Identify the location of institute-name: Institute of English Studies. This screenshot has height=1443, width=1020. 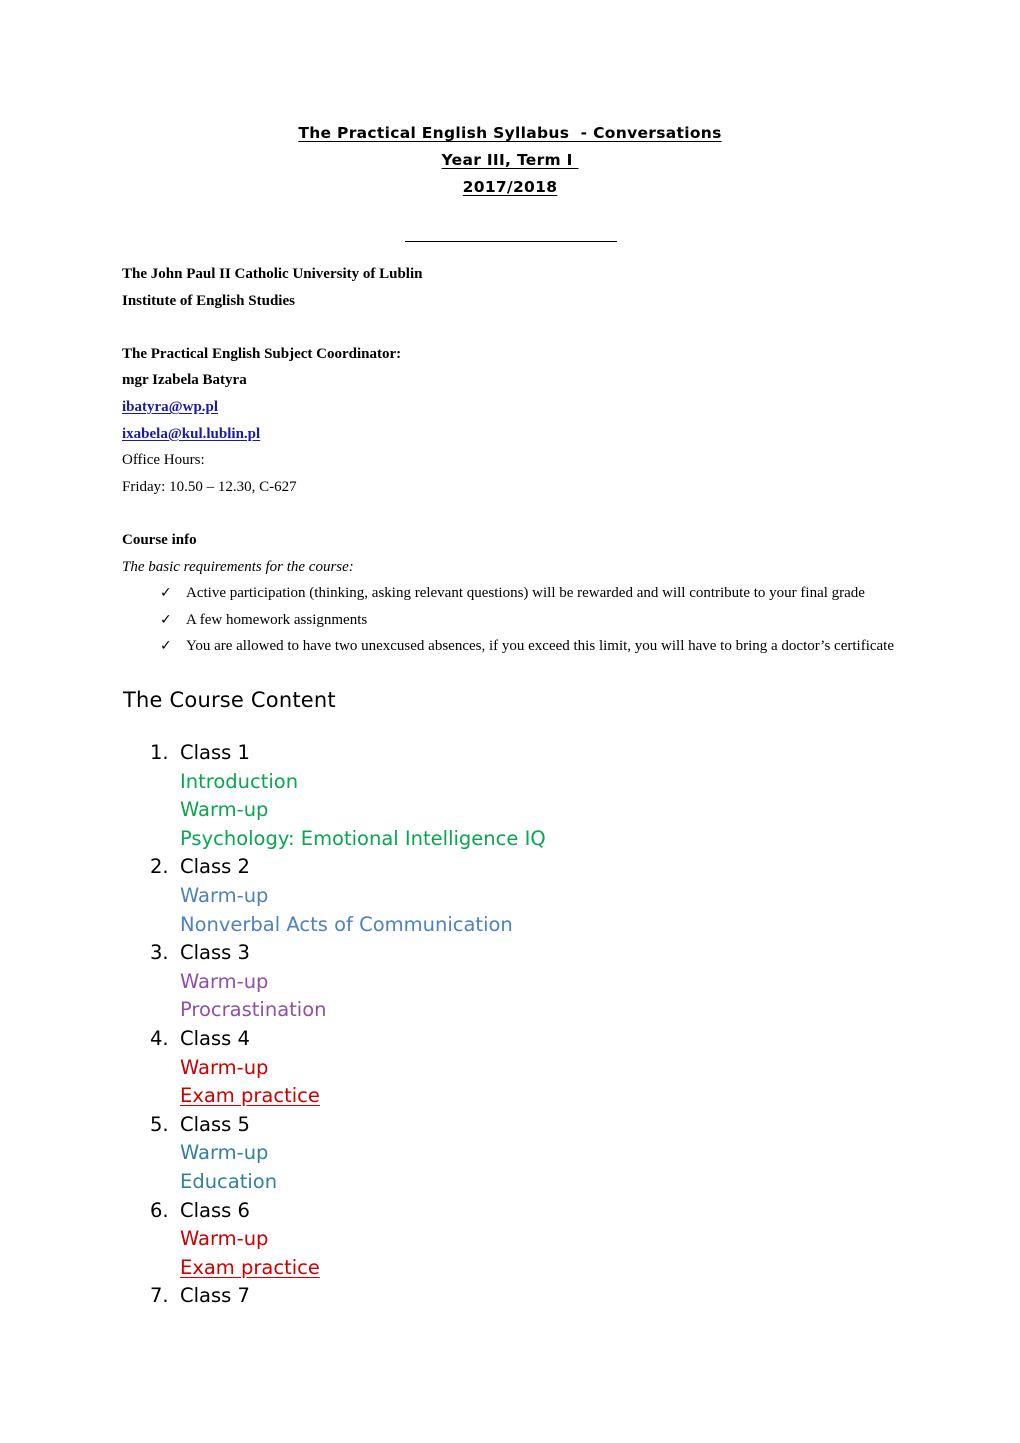
(208, 300).